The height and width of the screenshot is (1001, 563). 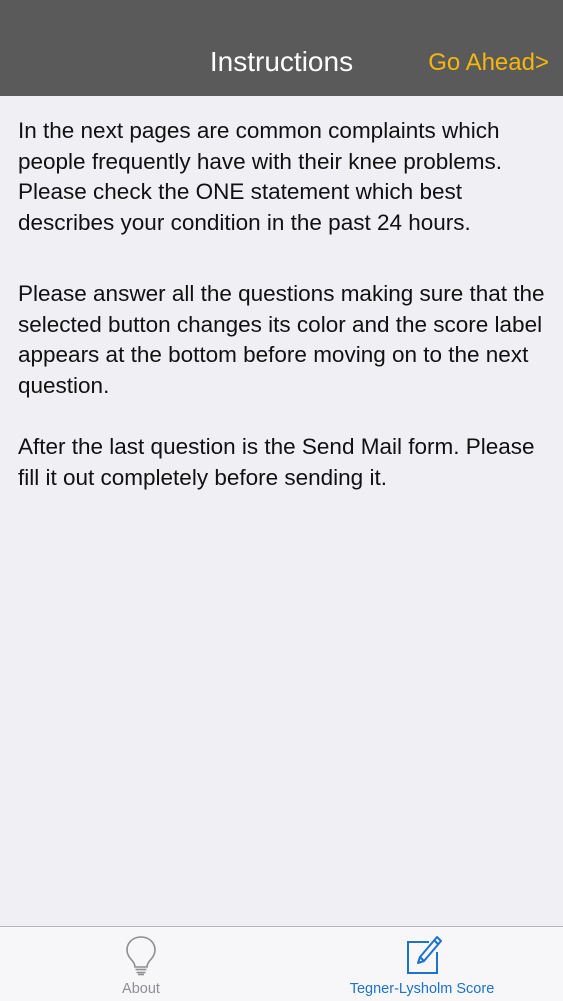 I want to click on tab-about-label: About, so click(x=141, y=989).